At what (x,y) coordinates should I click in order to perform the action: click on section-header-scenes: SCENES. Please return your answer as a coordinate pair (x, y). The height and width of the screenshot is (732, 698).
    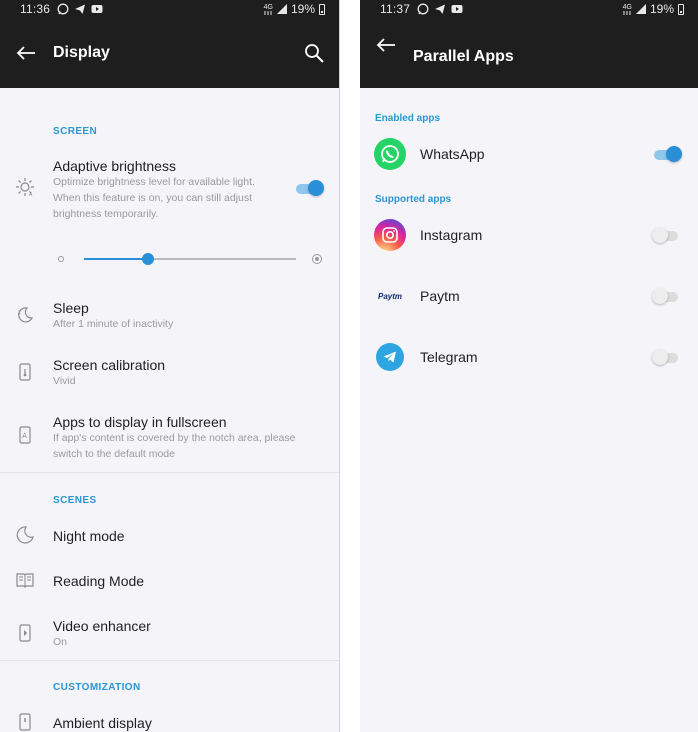
    Looking at the image, I should click on (75, 500).